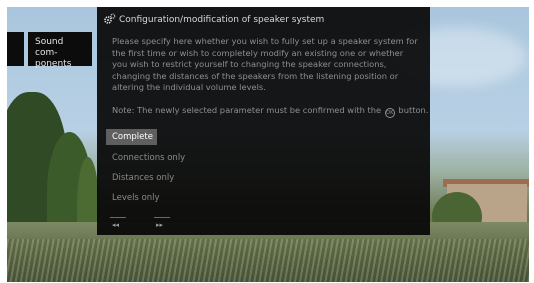 Image resolution: width=534 pixels, height=283 pixels. Describe the element at coordinates (159, 225) in the screenshot. I see `forward-button: ▸▸` at that location.